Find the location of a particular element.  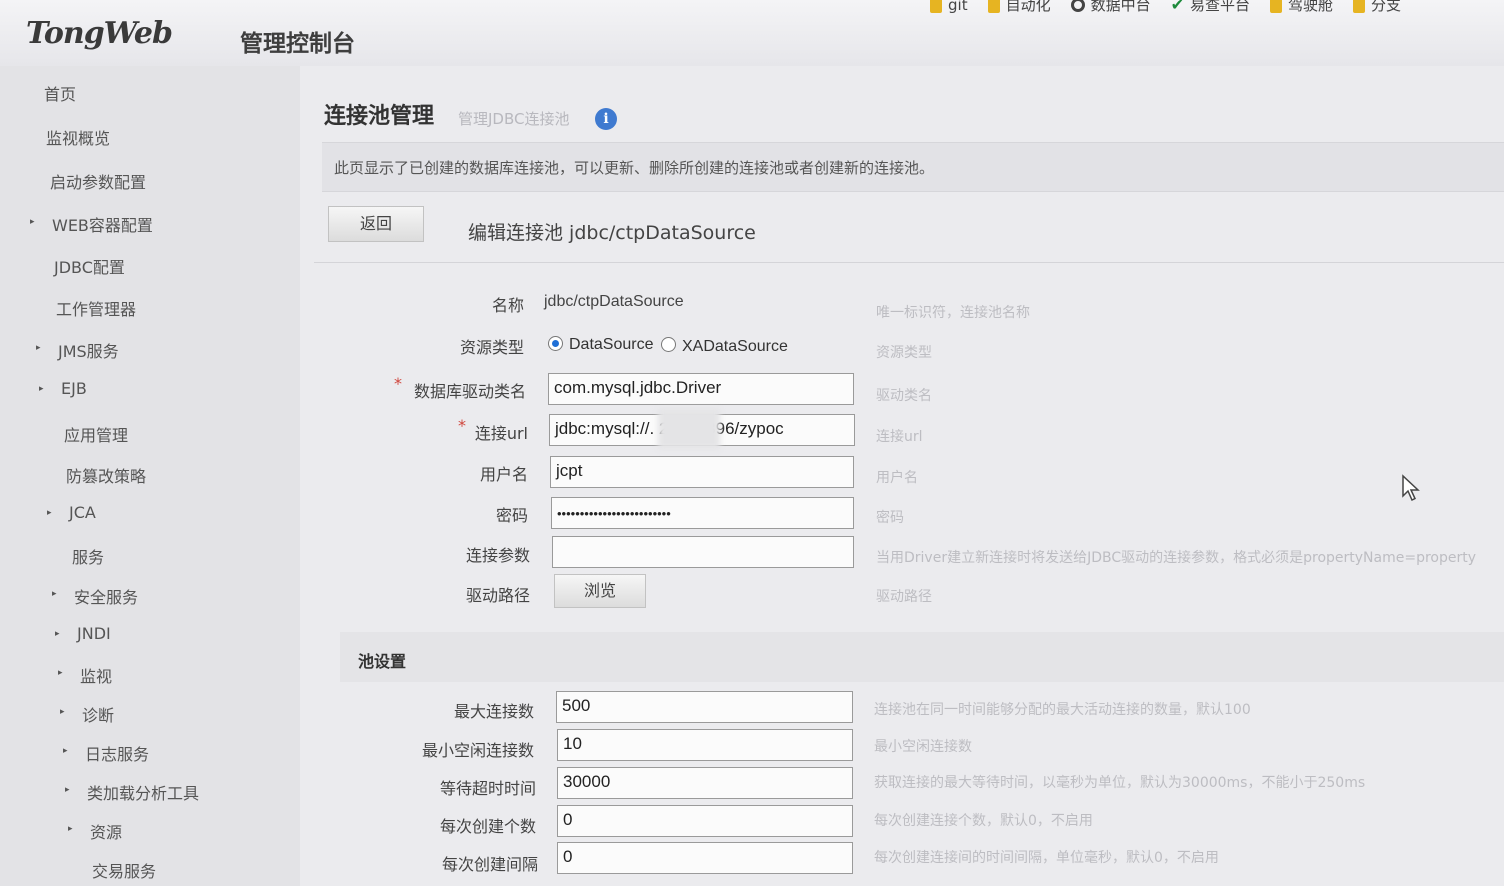

browse-button: 浏览 is located at coordinates (600, 591).